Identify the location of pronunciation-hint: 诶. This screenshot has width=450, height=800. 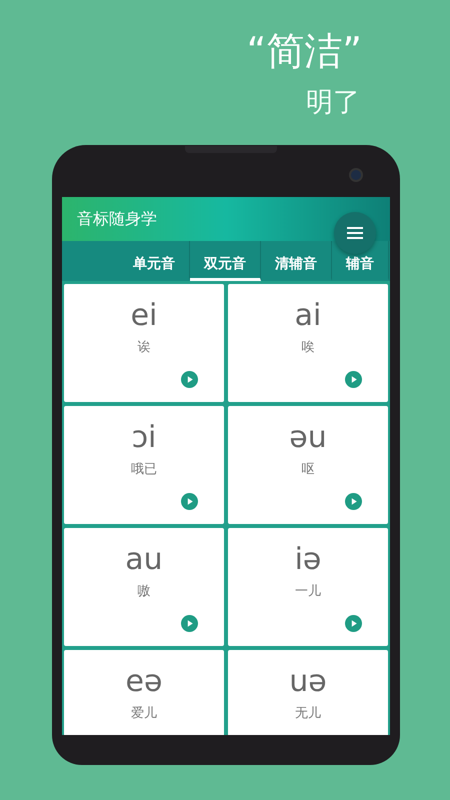
(144, 347).